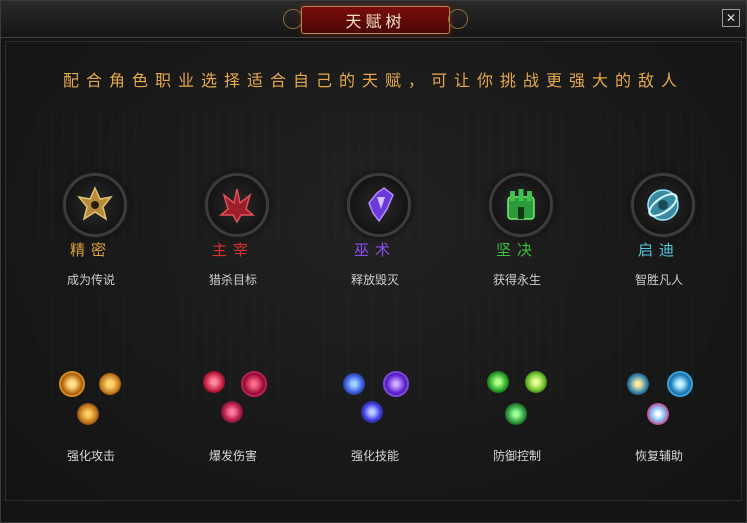 The width and height of the screenshot is (747, 523). What do you see at coordinates (354, 384) in the screenshot?
I see `arcane-bolt-icon` at bounding box center [354, 384].